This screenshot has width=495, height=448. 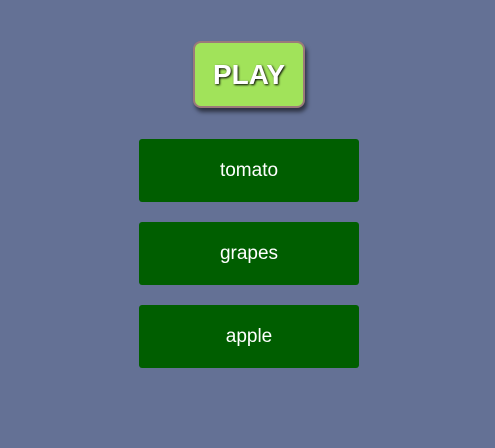 What do you see at coordinates (249, 336) in the screenshot?
I see `answer-option-apple: apple` at bounding box center [249, 336].